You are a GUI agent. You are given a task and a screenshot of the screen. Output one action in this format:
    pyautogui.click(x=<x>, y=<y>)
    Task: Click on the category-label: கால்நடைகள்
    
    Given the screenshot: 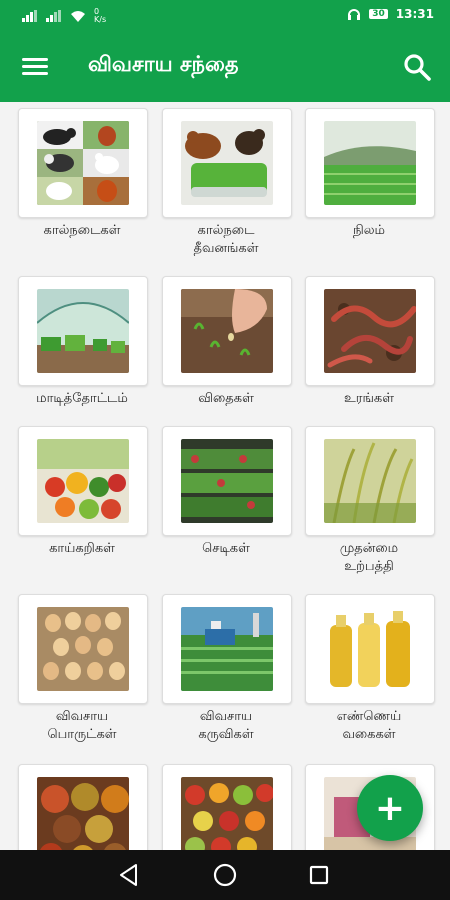 What is the action you would take?
    pyautogui.click(x=82, y=230)
    